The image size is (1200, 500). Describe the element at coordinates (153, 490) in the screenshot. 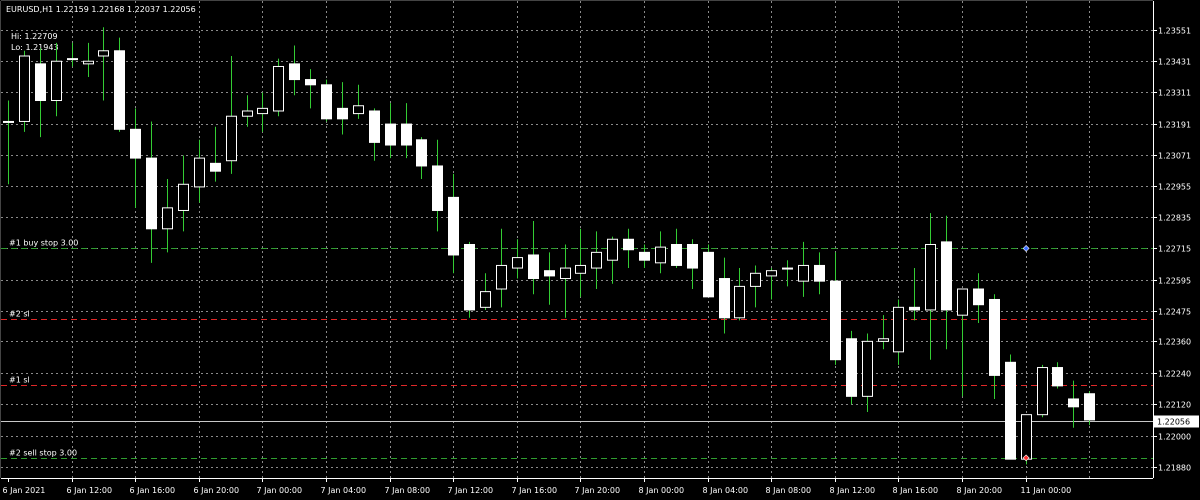

I see `x-tick-label: 6 Jan 16:00` at that location.